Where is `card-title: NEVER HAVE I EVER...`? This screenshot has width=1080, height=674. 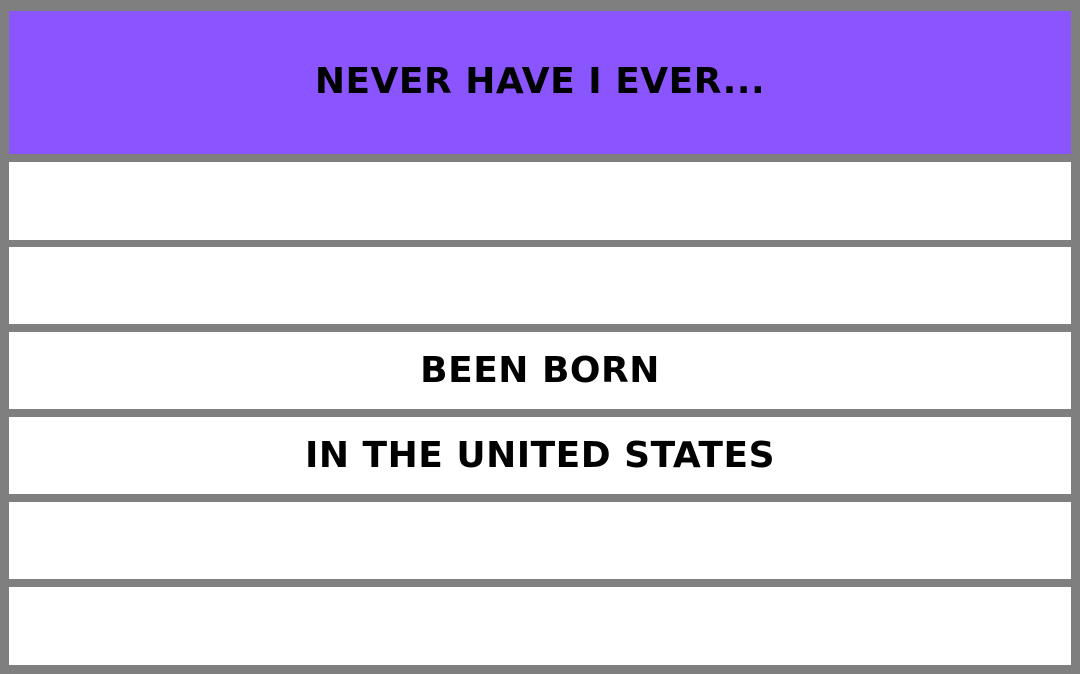 card-title: NEVER HAVE I EVER... is located at coordinates (540, 81).